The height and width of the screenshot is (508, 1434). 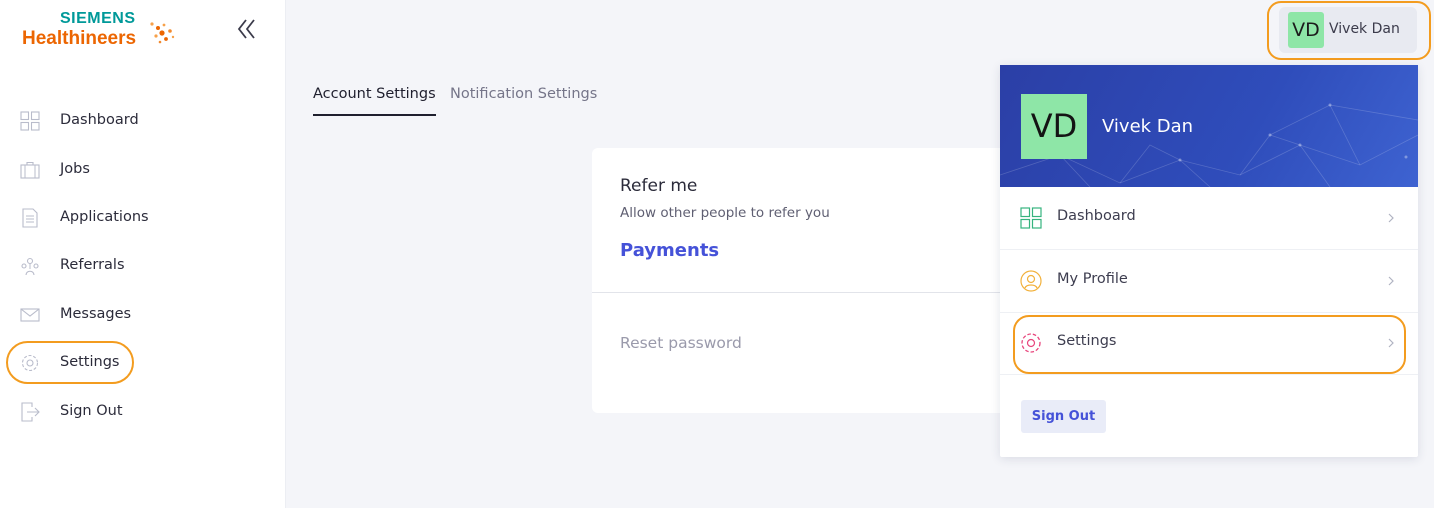 I want to click on sidebar-item-label: Jobs, so click(x=75, y=169).